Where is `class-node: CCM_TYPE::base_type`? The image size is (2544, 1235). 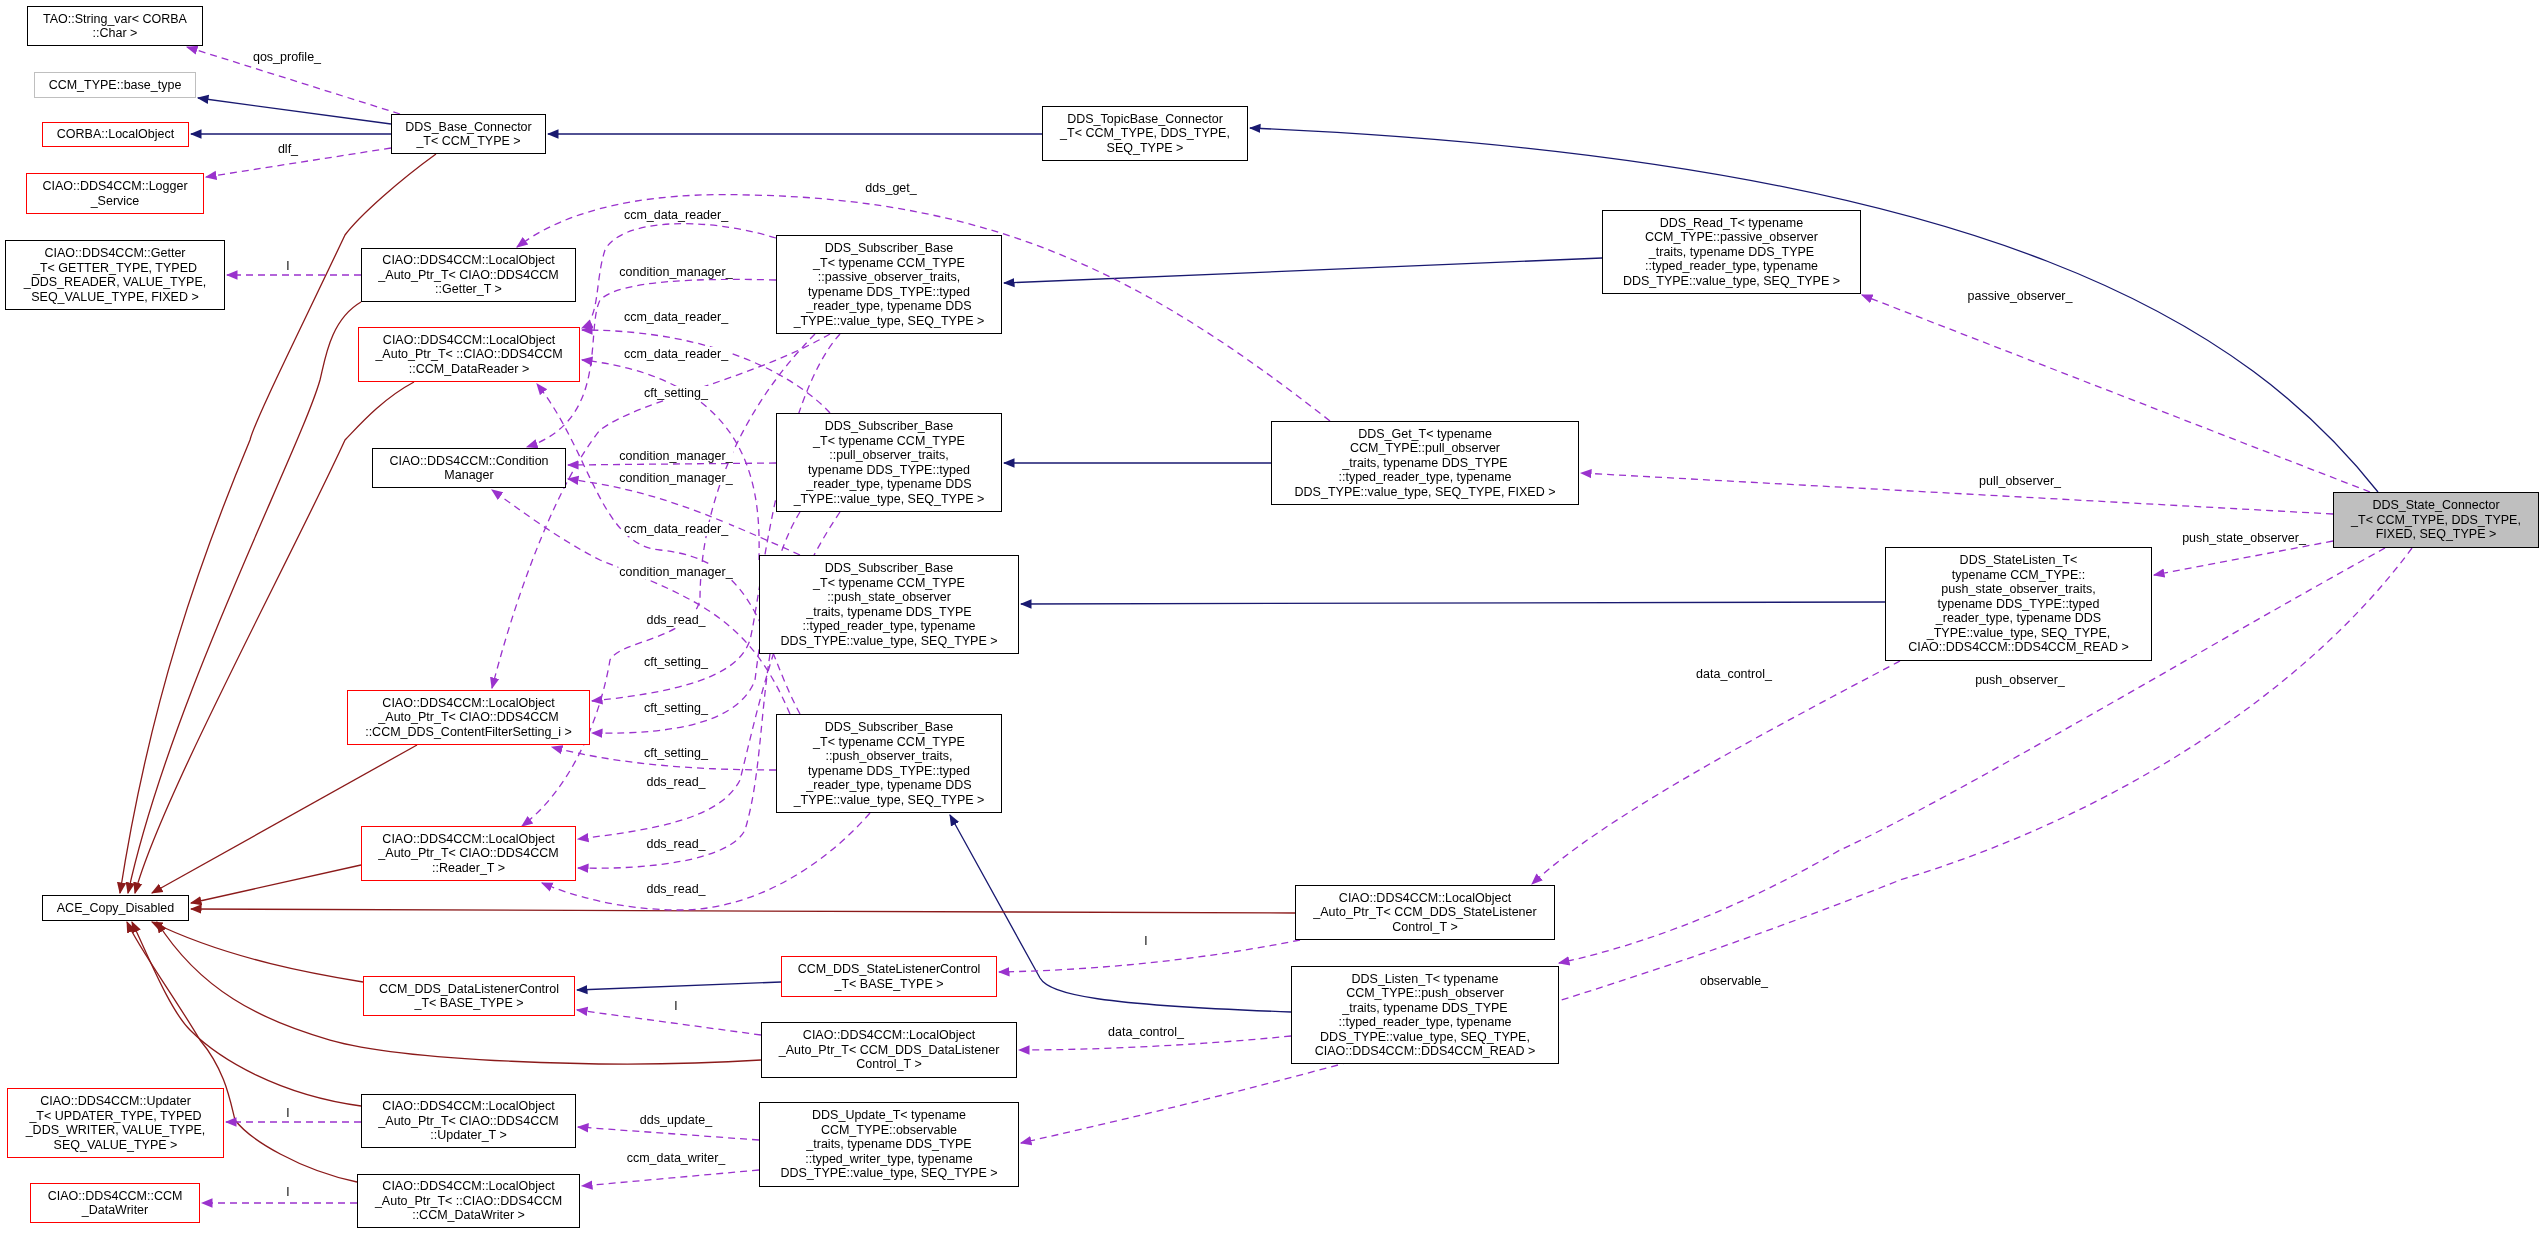 class-node: CCM_TYPE::base_type is located at coordinates (115, 85).